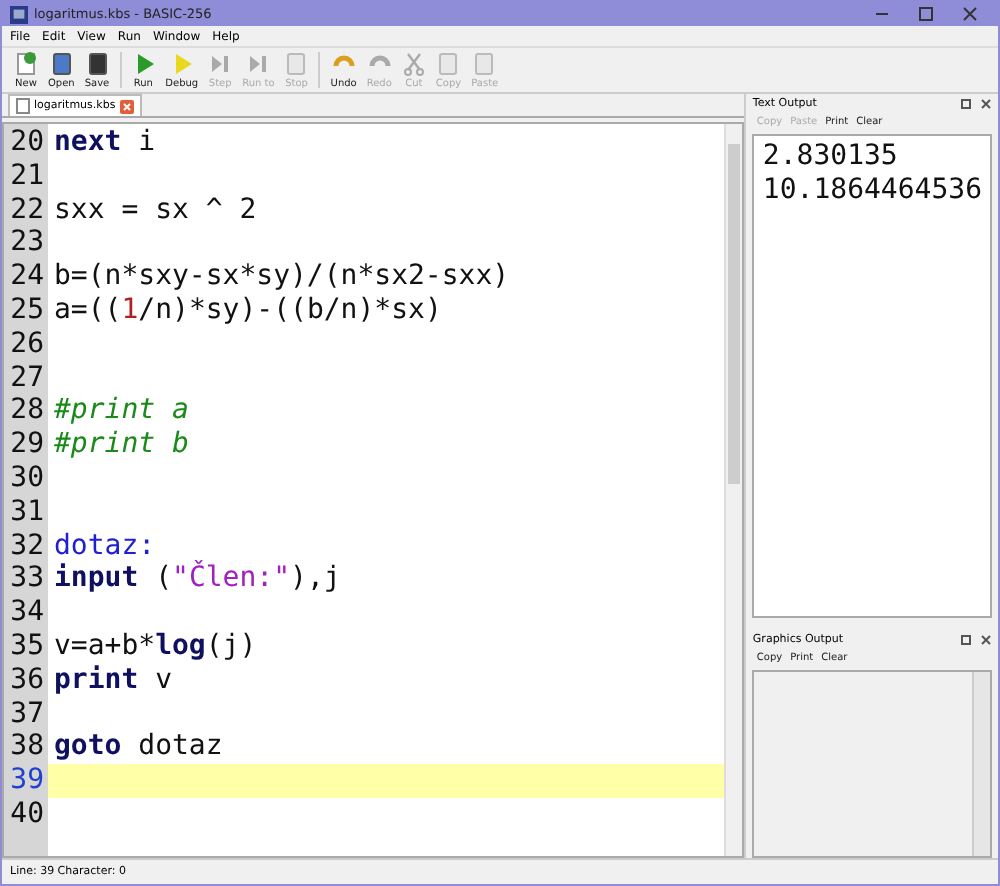  I want to click on file-icon, so click(23, 106).